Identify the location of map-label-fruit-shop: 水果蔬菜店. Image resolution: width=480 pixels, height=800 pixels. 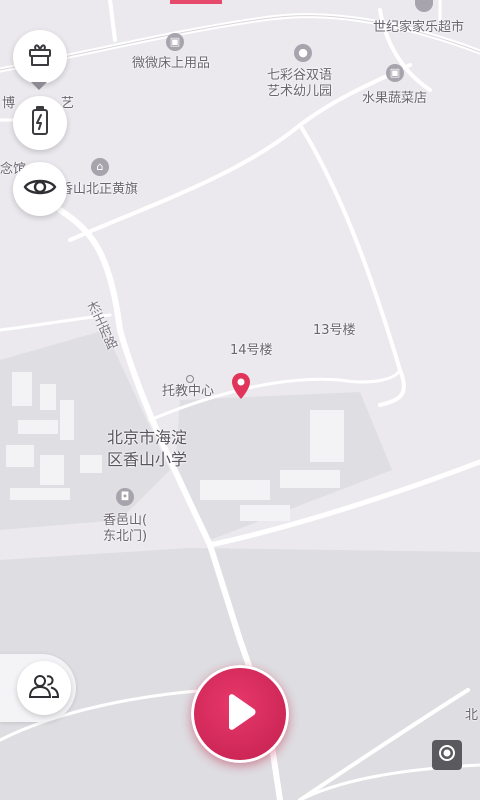
(395, 98).